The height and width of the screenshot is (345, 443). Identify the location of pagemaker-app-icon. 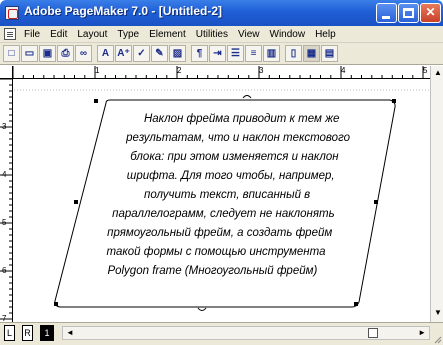
(12, 13).